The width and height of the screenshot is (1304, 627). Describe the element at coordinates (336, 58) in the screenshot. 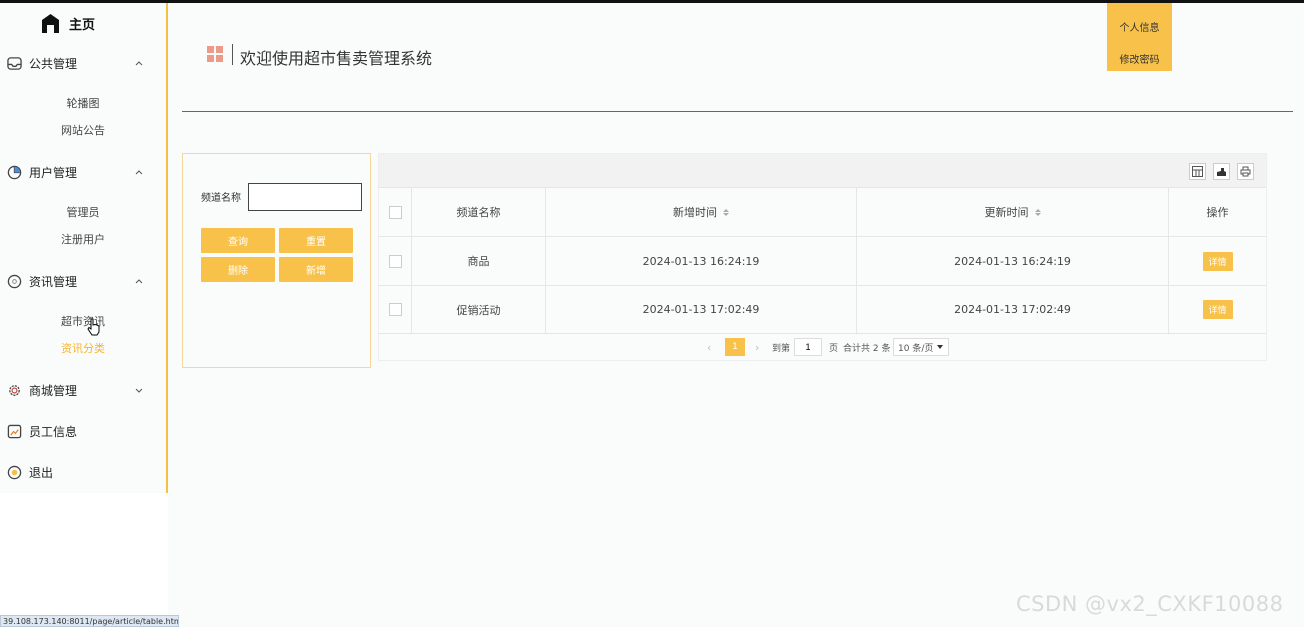

I see `page-title: 欢迎使用超市售卖管理系统` at that location.